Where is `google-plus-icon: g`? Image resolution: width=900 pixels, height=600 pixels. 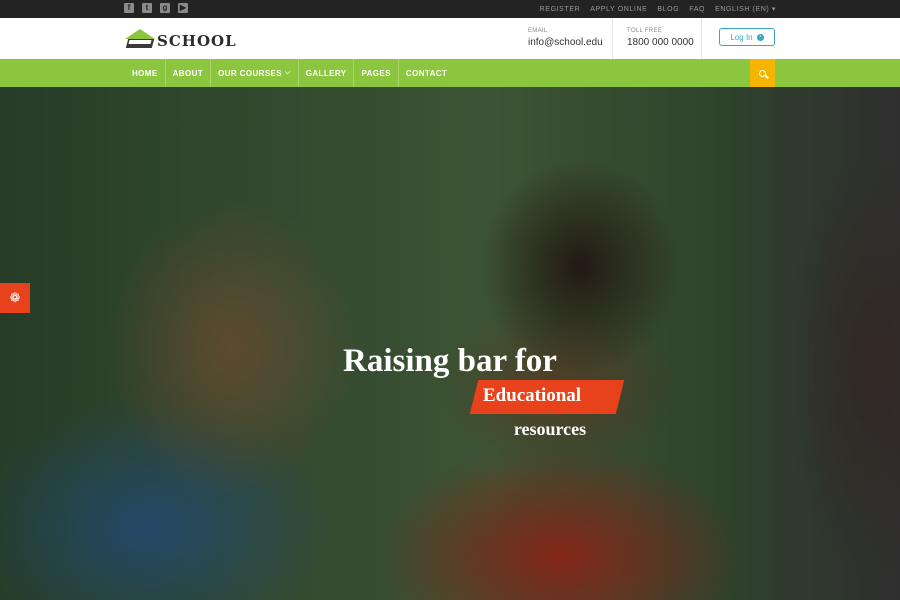 google-plus-icon: g is located at coordinates (165, 8).